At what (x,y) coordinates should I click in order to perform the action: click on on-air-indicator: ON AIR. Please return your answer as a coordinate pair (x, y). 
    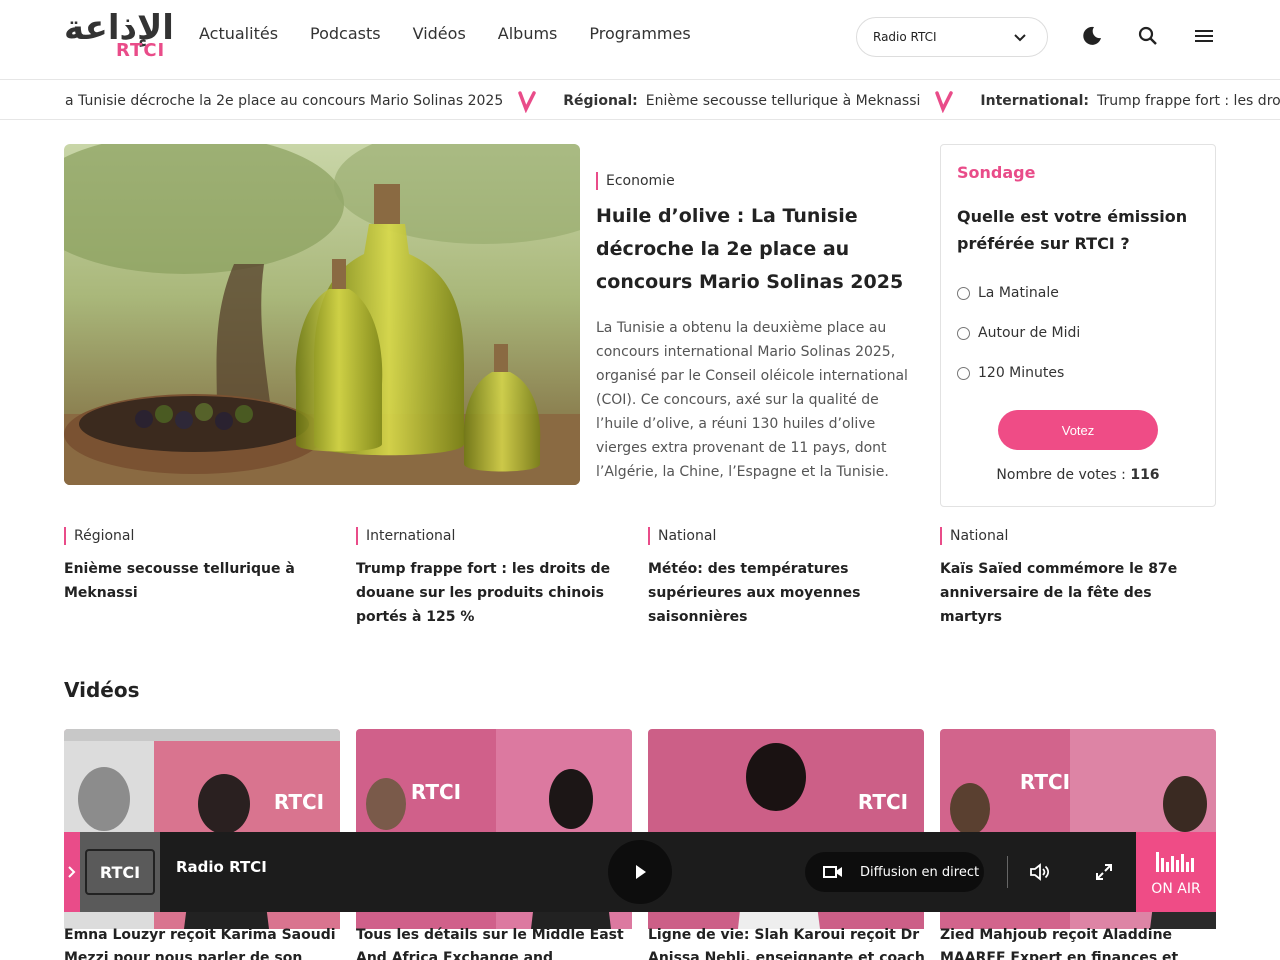
    Looking at the image, I should click on (1176, 872).